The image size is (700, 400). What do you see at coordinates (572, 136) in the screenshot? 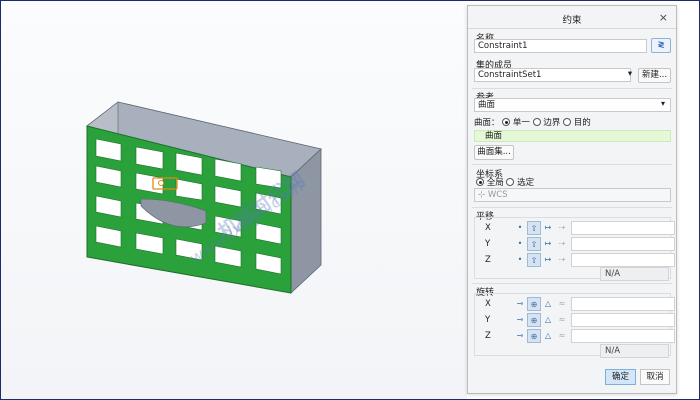
I see `selected-surface-row: 曲面` at bounding box center [572, 136].